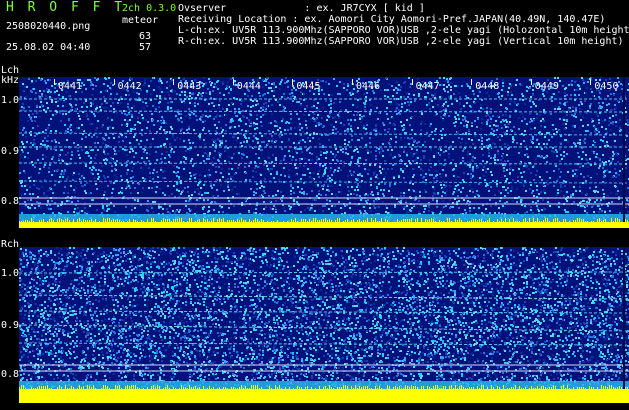 The image size is (629, 410). I want to click on minute-label-0442: 0442, so click(129, 86).